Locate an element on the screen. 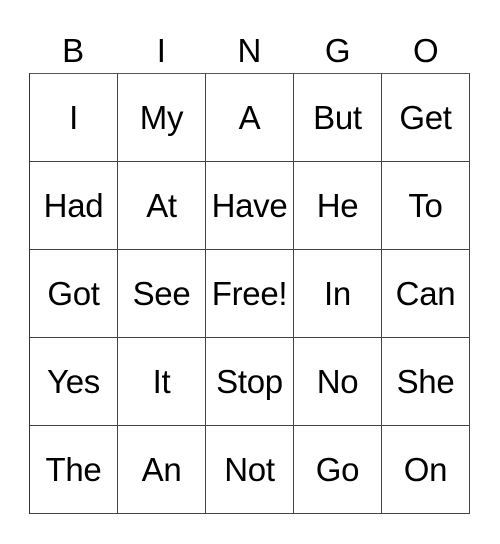 Image resolution: width=500 pixels, height=544 pixels. bingo-cell: Not is located at coordinates (250, 470).